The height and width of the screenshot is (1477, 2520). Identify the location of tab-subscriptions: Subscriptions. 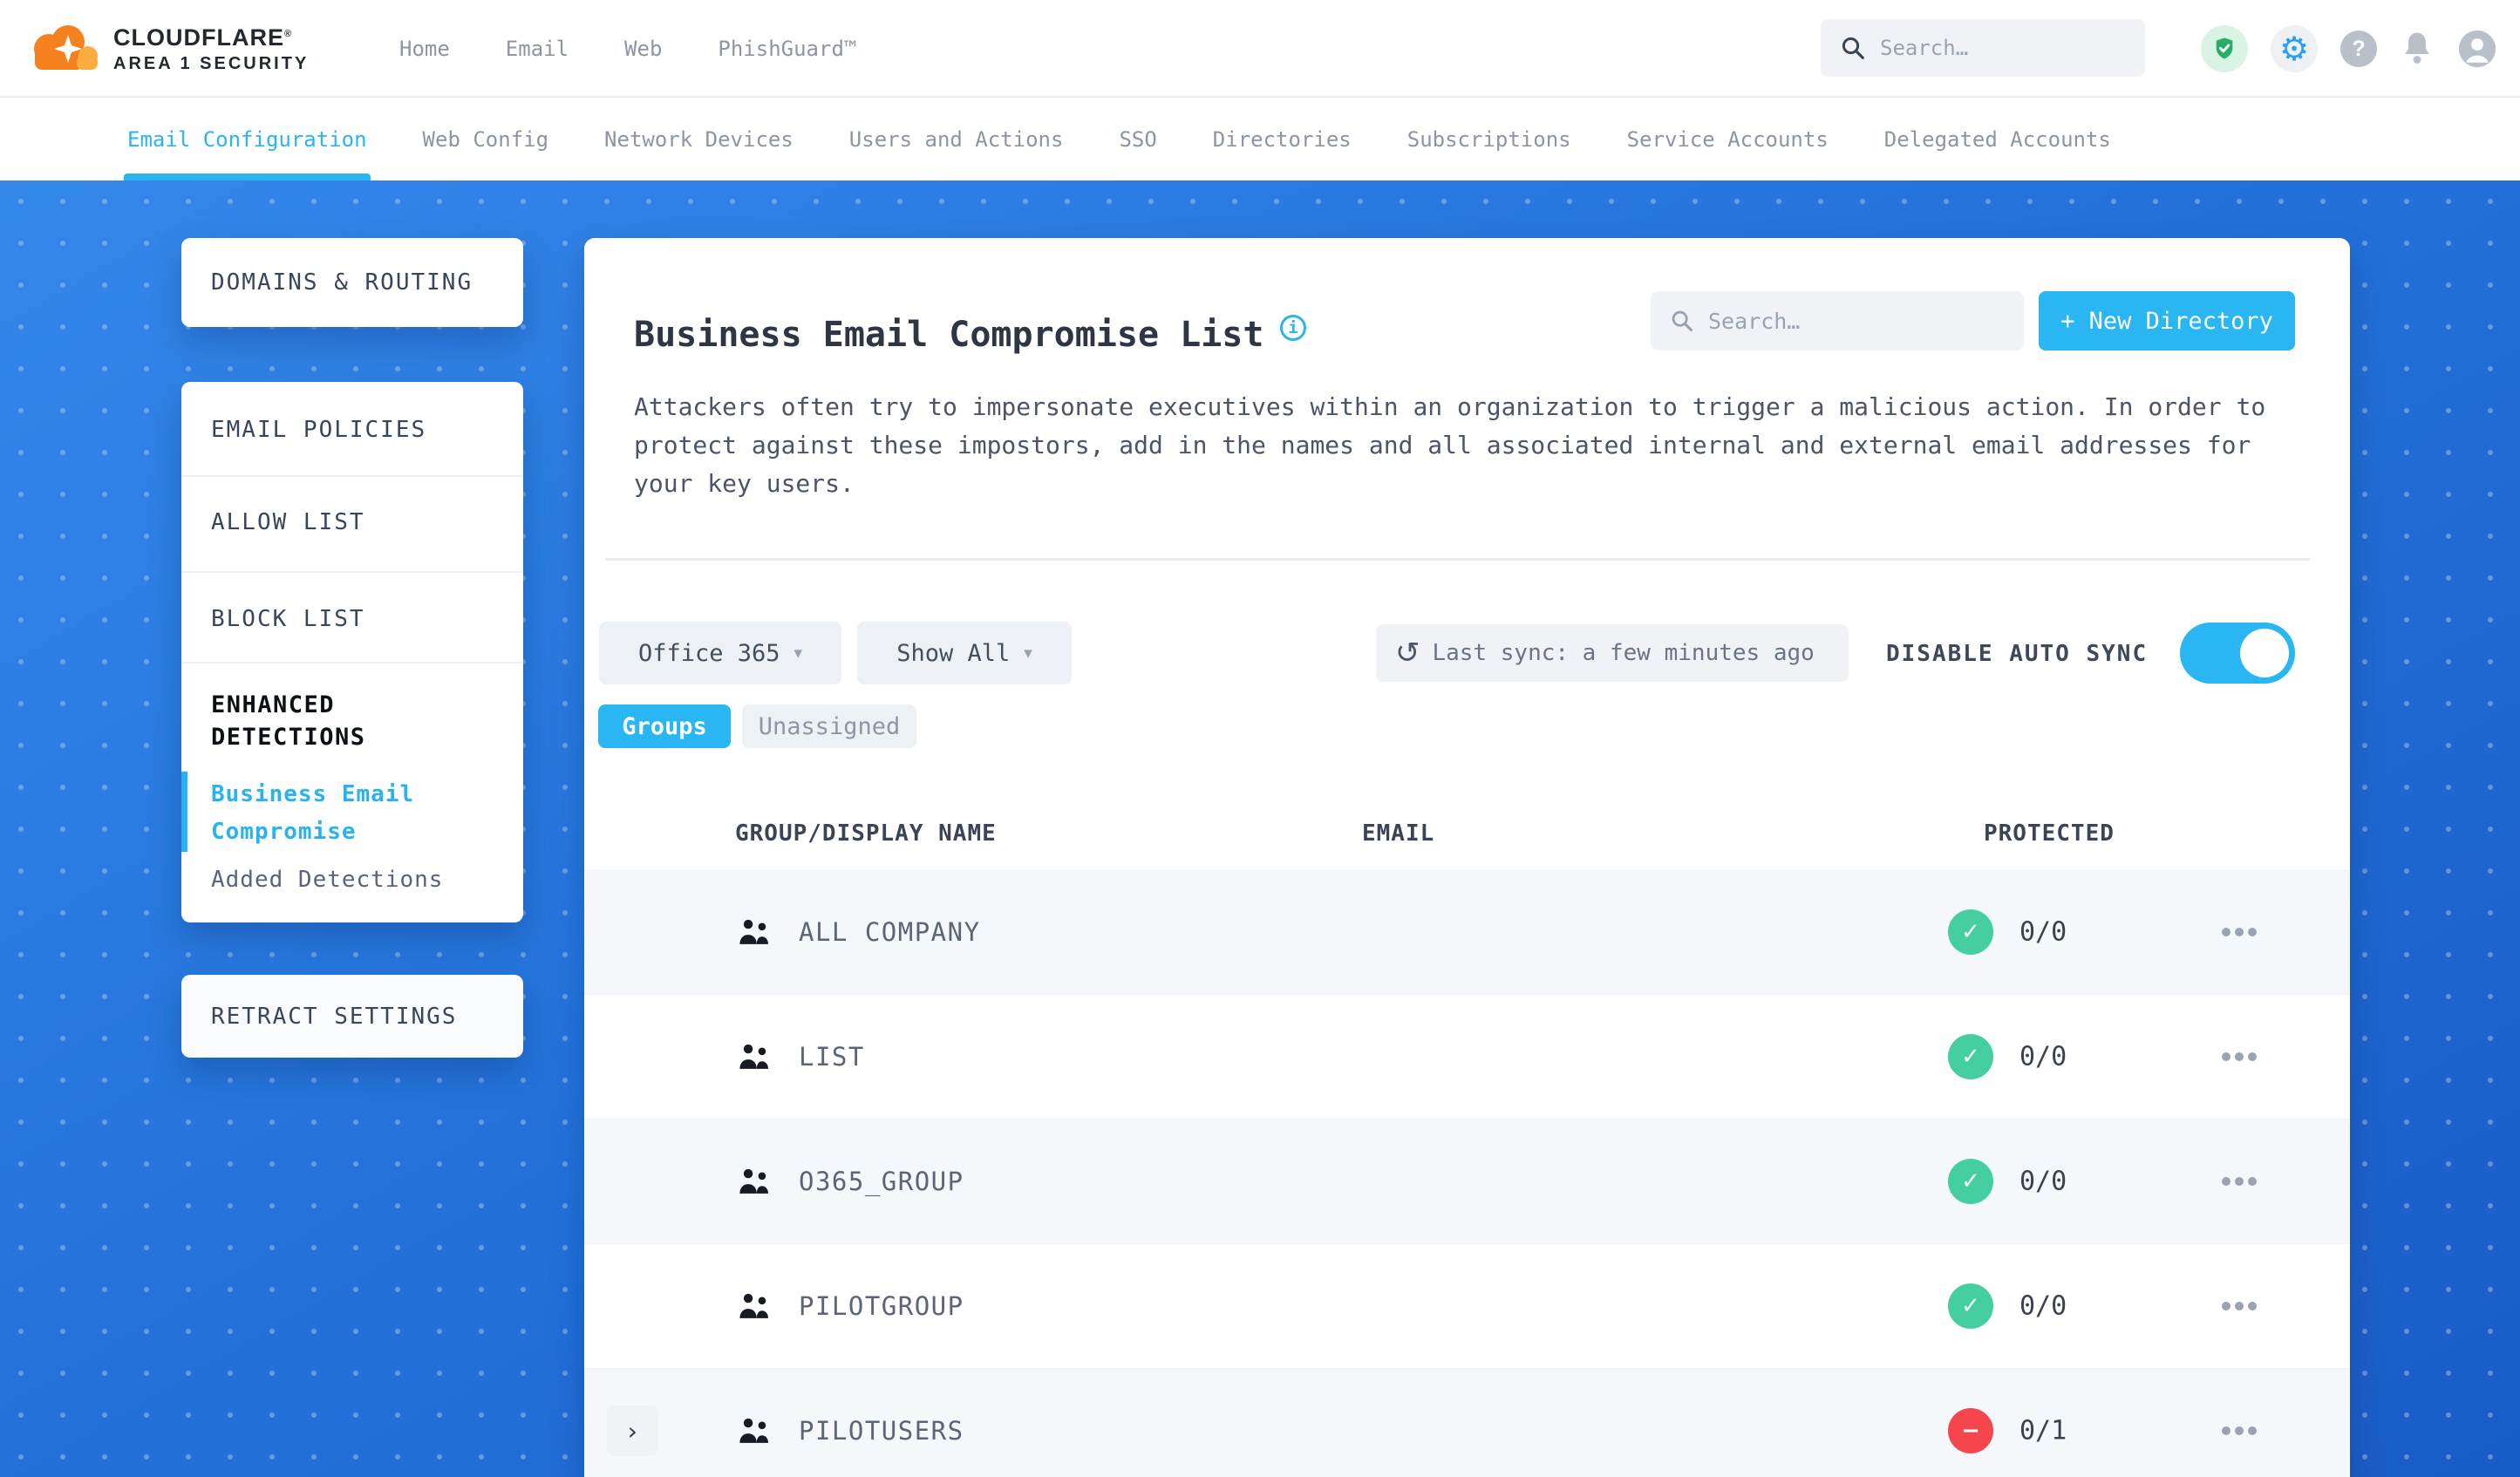
(1489, 139).